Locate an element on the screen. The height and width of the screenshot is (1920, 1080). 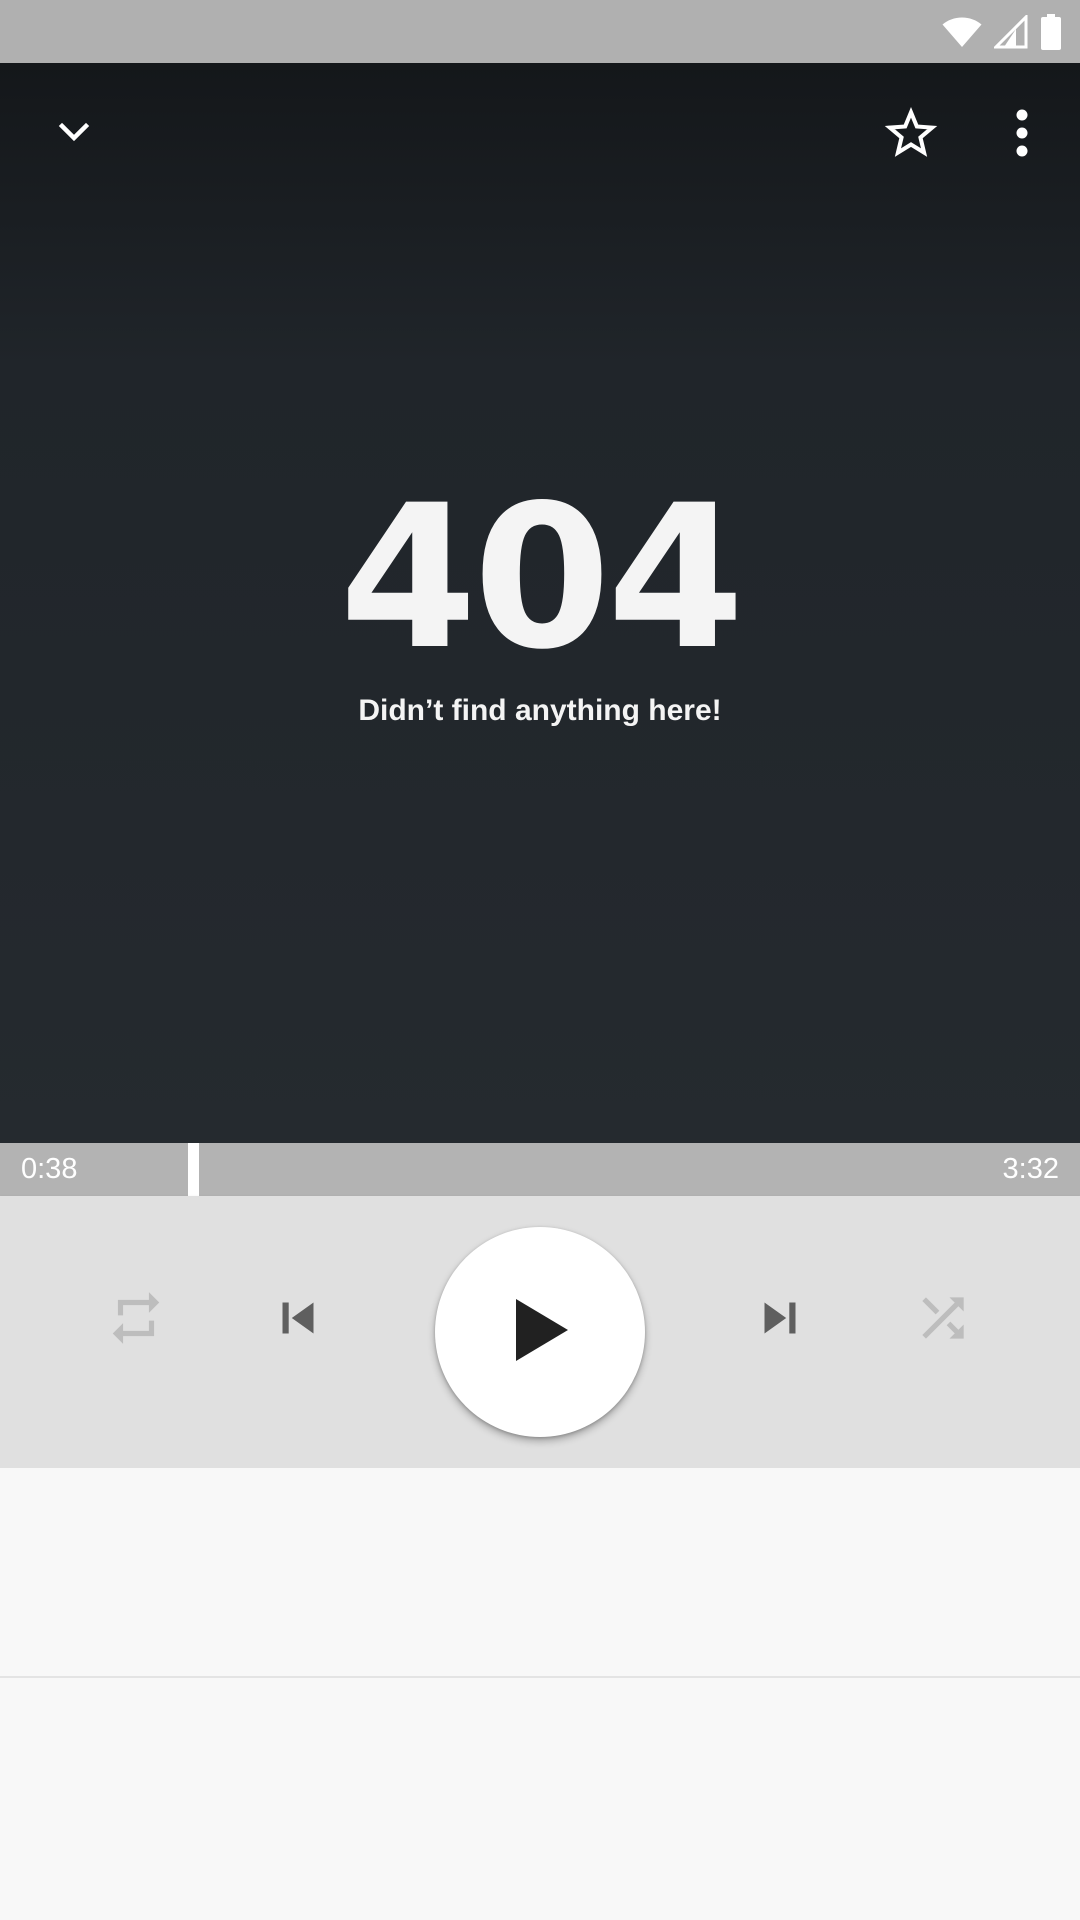
collapse-button is located at coordinates (74, 135).